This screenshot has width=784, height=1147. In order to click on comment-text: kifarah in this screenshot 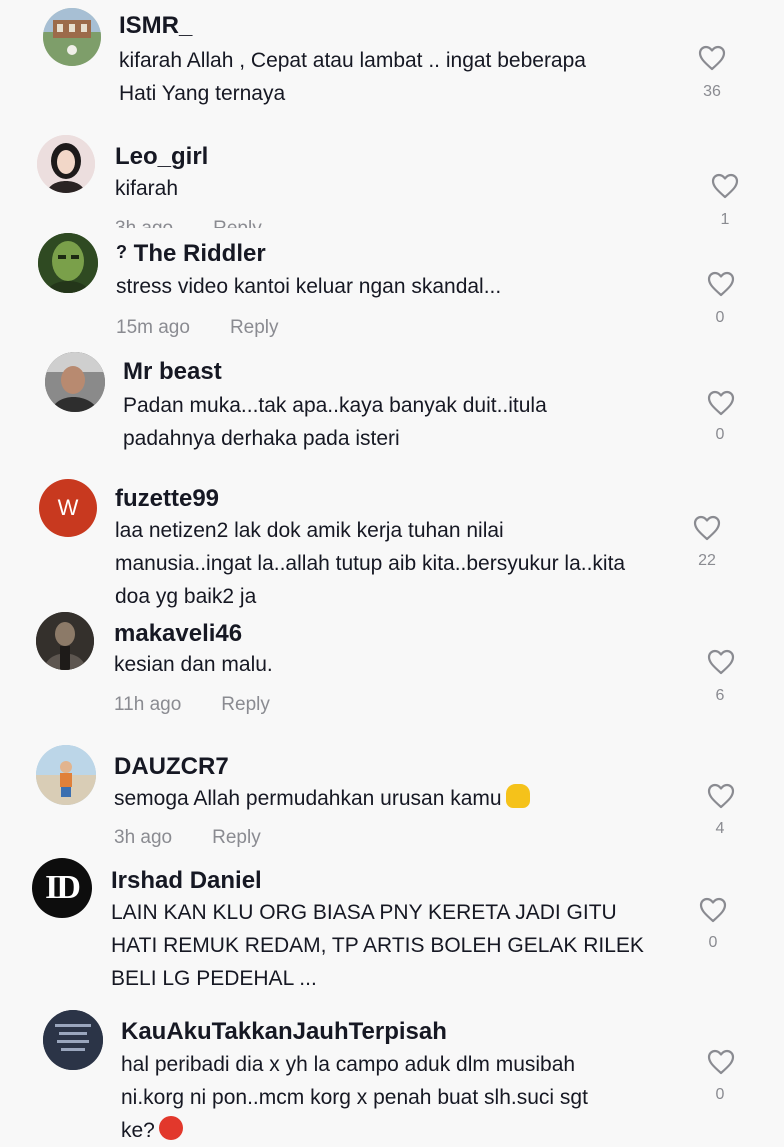, I will do `click(146, 188)`.